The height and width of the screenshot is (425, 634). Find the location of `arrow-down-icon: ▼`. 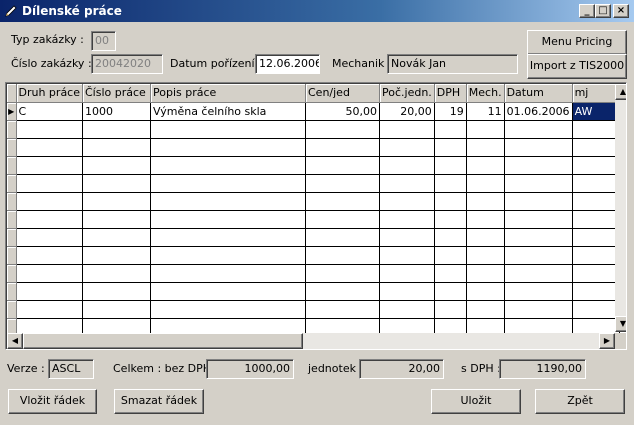

arrow-down-icon: ▼ is located at coordinates (620, 324).